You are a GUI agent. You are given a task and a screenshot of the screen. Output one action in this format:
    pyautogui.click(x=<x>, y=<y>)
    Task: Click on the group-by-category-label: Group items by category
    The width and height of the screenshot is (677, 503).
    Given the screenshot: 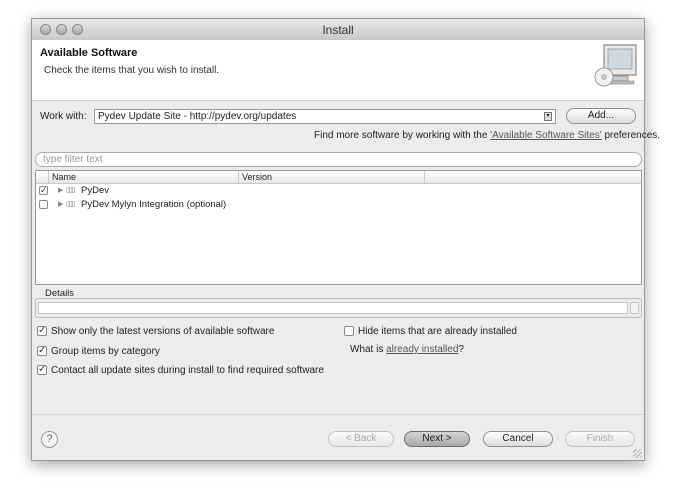 What is the action you would take?
    pyautogui.click(x=105, y=351)
    